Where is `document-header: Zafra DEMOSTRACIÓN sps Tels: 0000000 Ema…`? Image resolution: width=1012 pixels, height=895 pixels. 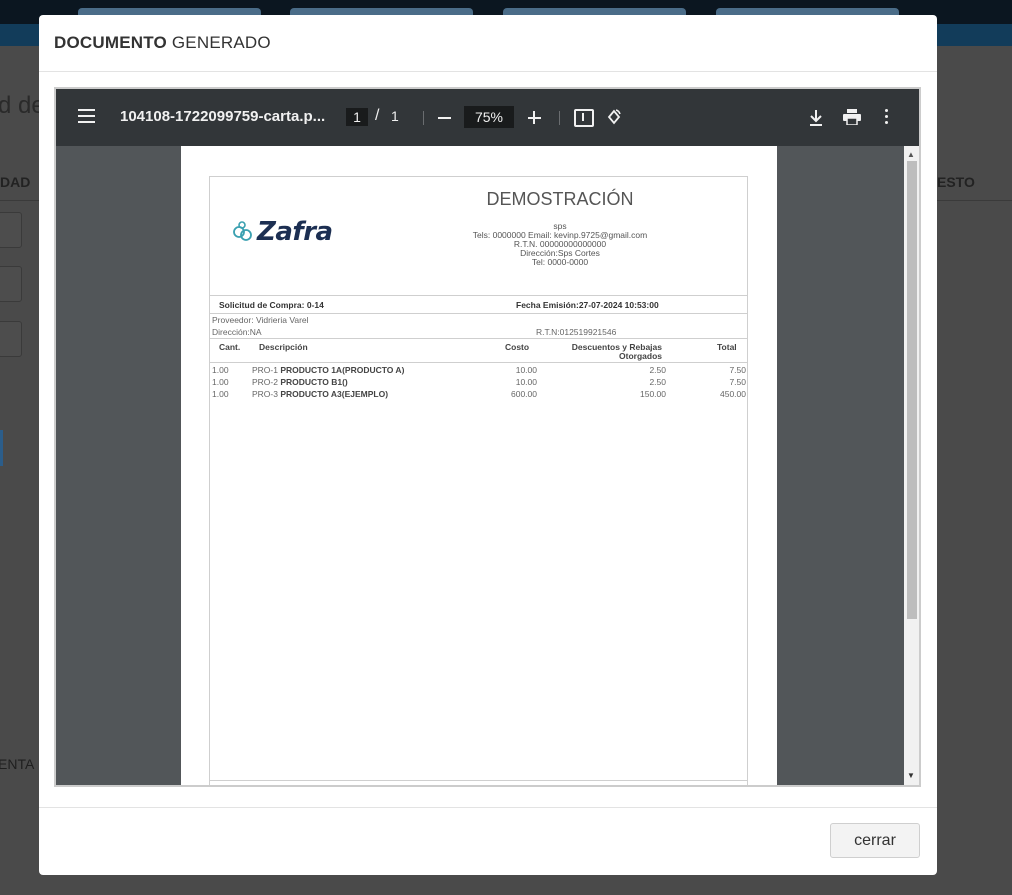 document-header: Zafra DEMOSTRACIÓN sps Tels: 0000000 Ema… is located at coordinates (478, 236).